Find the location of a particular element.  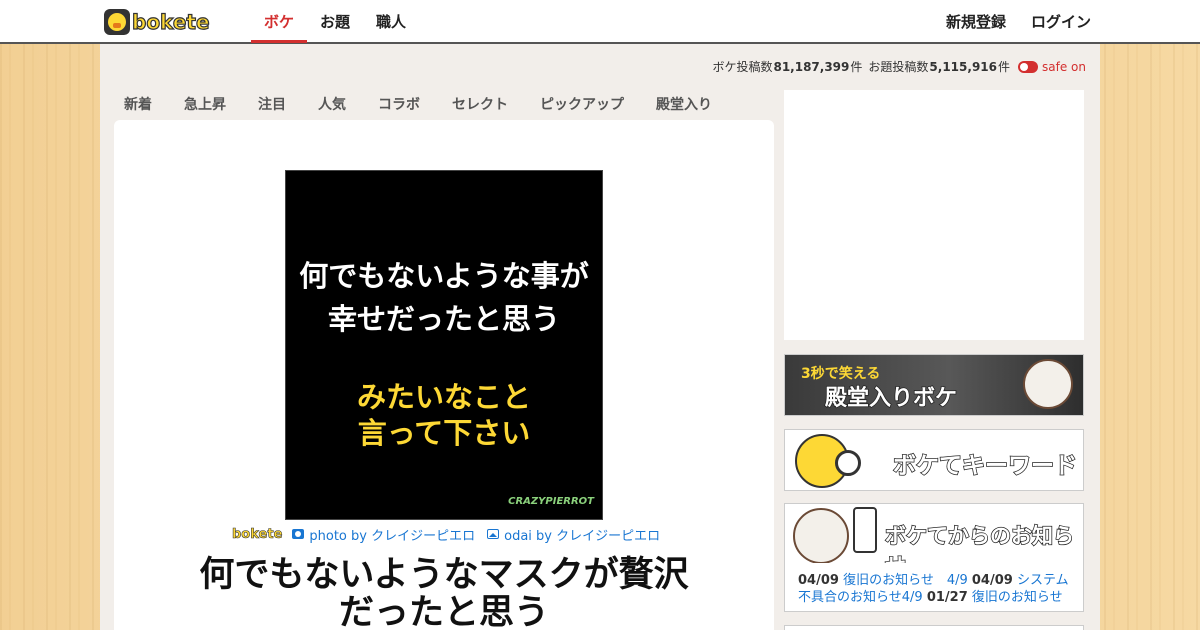

news-banner-title: ボケてからのお知らせ is located at coordinates (979, 543).